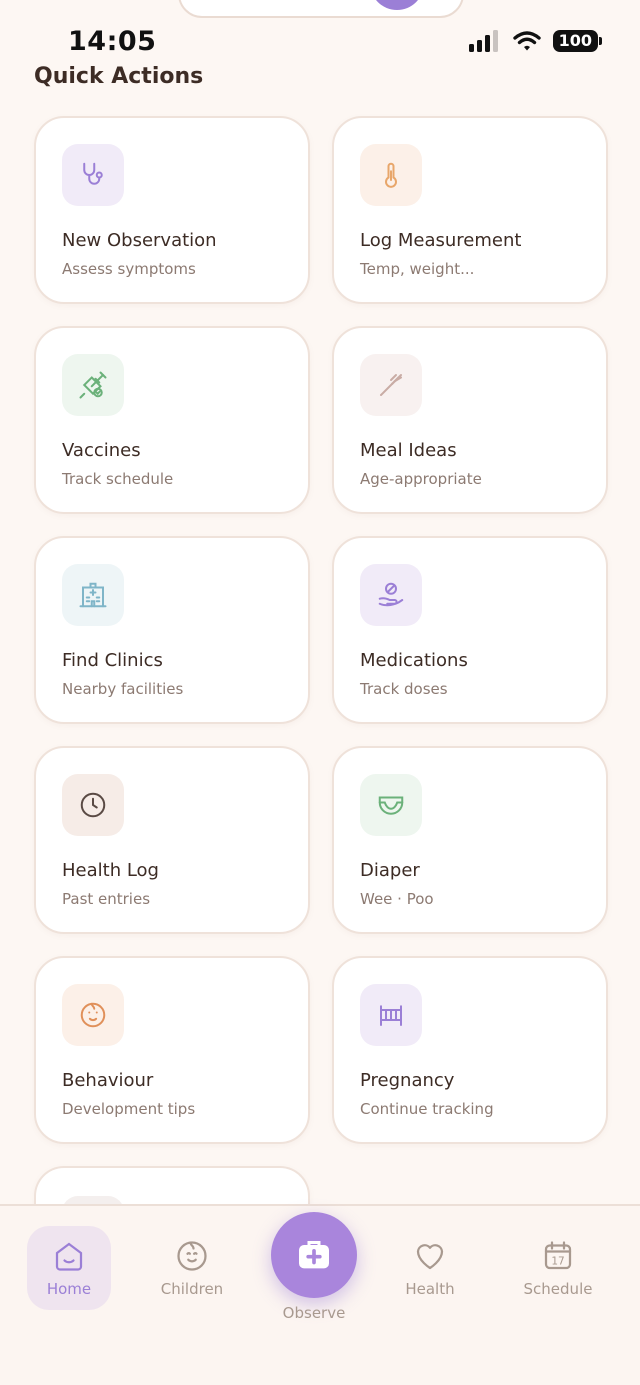 The width and height of the screenshot is (640, 1385). What do you see at coordinates (470, 840) in the screenshot?
I see `card-diaper: Diaper Wee · Poo` at bounding box center [470, 840].